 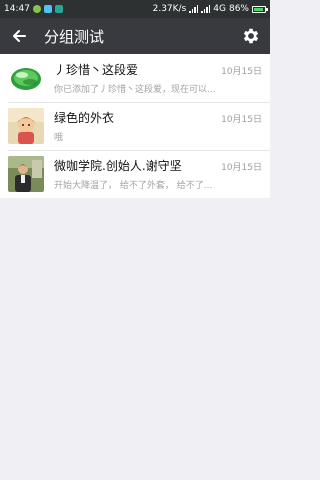 What do you see at coordinates (96, 70) in the screenshot?
I see `contact-name: 丿珍惜丶这段爱` at bounding box center [96, 70].